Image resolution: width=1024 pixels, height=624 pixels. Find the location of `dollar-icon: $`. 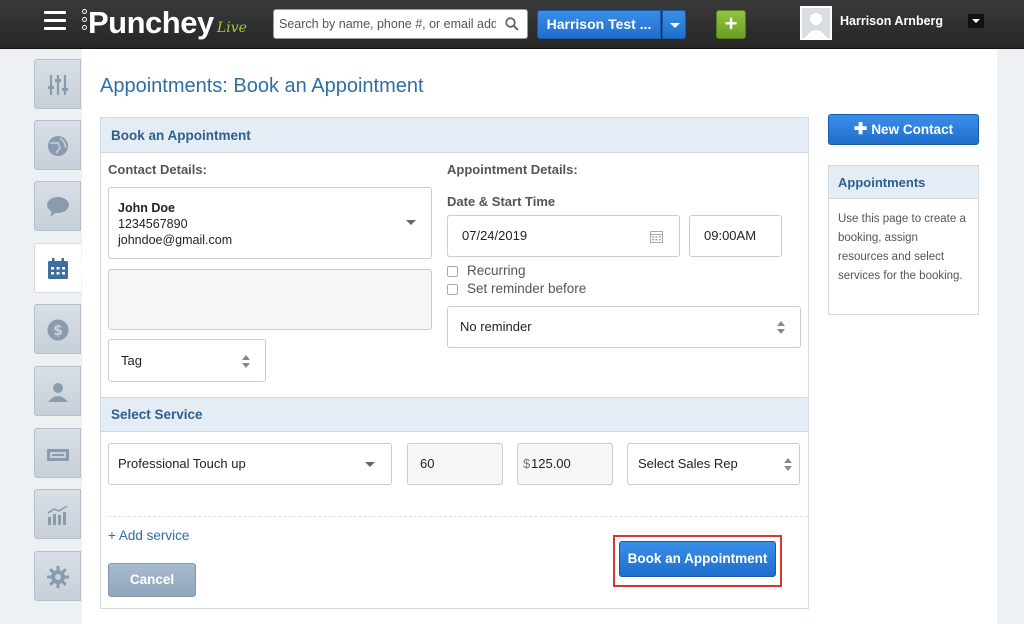

dollar-icon: $ is located at coordinates (58, 330).